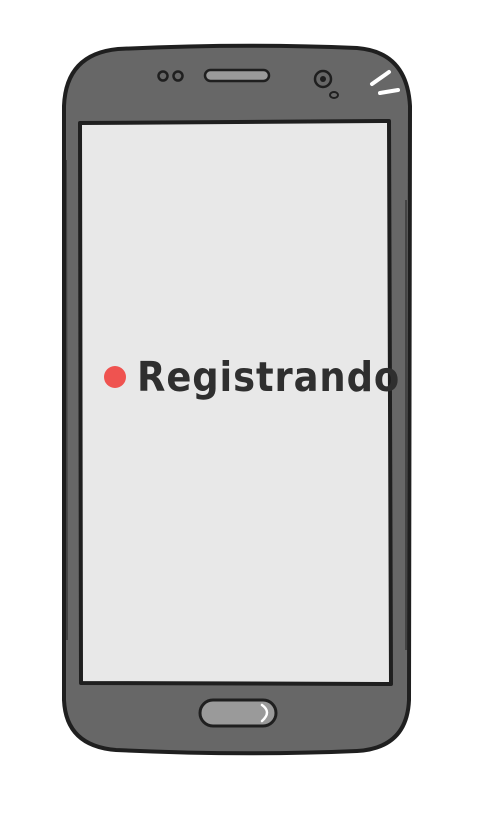  Describe the element at coordinates (334, 95) in the screenshot. I see `camera-reflection-icon` at that location.